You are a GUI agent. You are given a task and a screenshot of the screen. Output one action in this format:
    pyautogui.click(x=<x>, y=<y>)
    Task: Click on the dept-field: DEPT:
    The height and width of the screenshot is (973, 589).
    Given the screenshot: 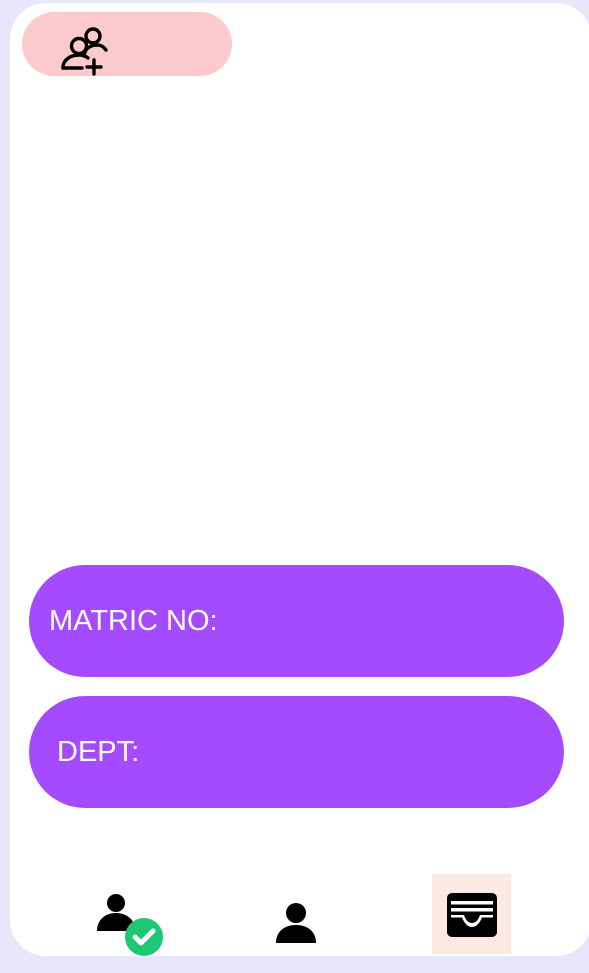 What is the action you would take?
    pyautogui.click(x=296, y=752)
    